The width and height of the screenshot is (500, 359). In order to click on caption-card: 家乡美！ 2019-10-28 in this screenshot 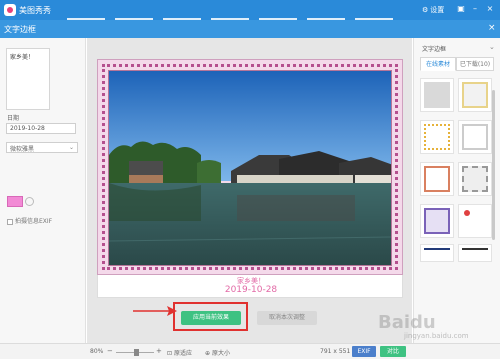, I will do `click(250, 286)`.